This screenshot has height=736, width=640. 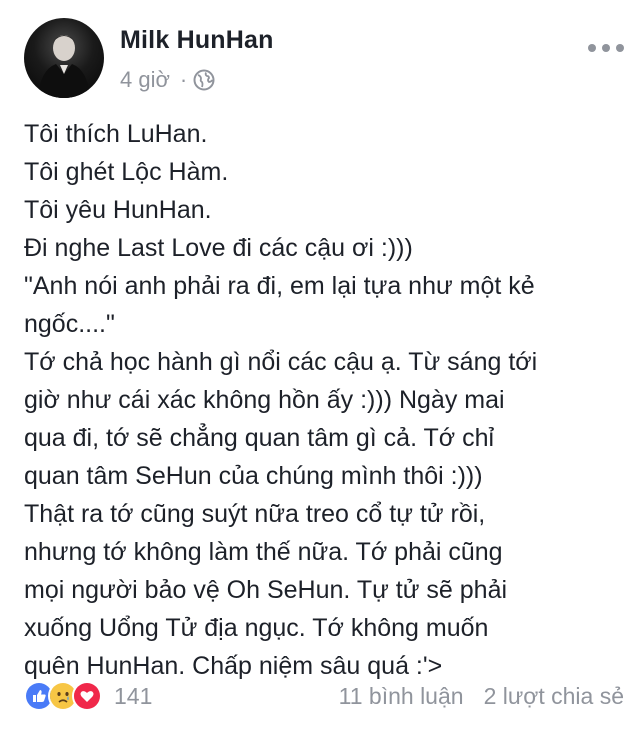 I want to click on love-icon, so click(x=87, y=696).